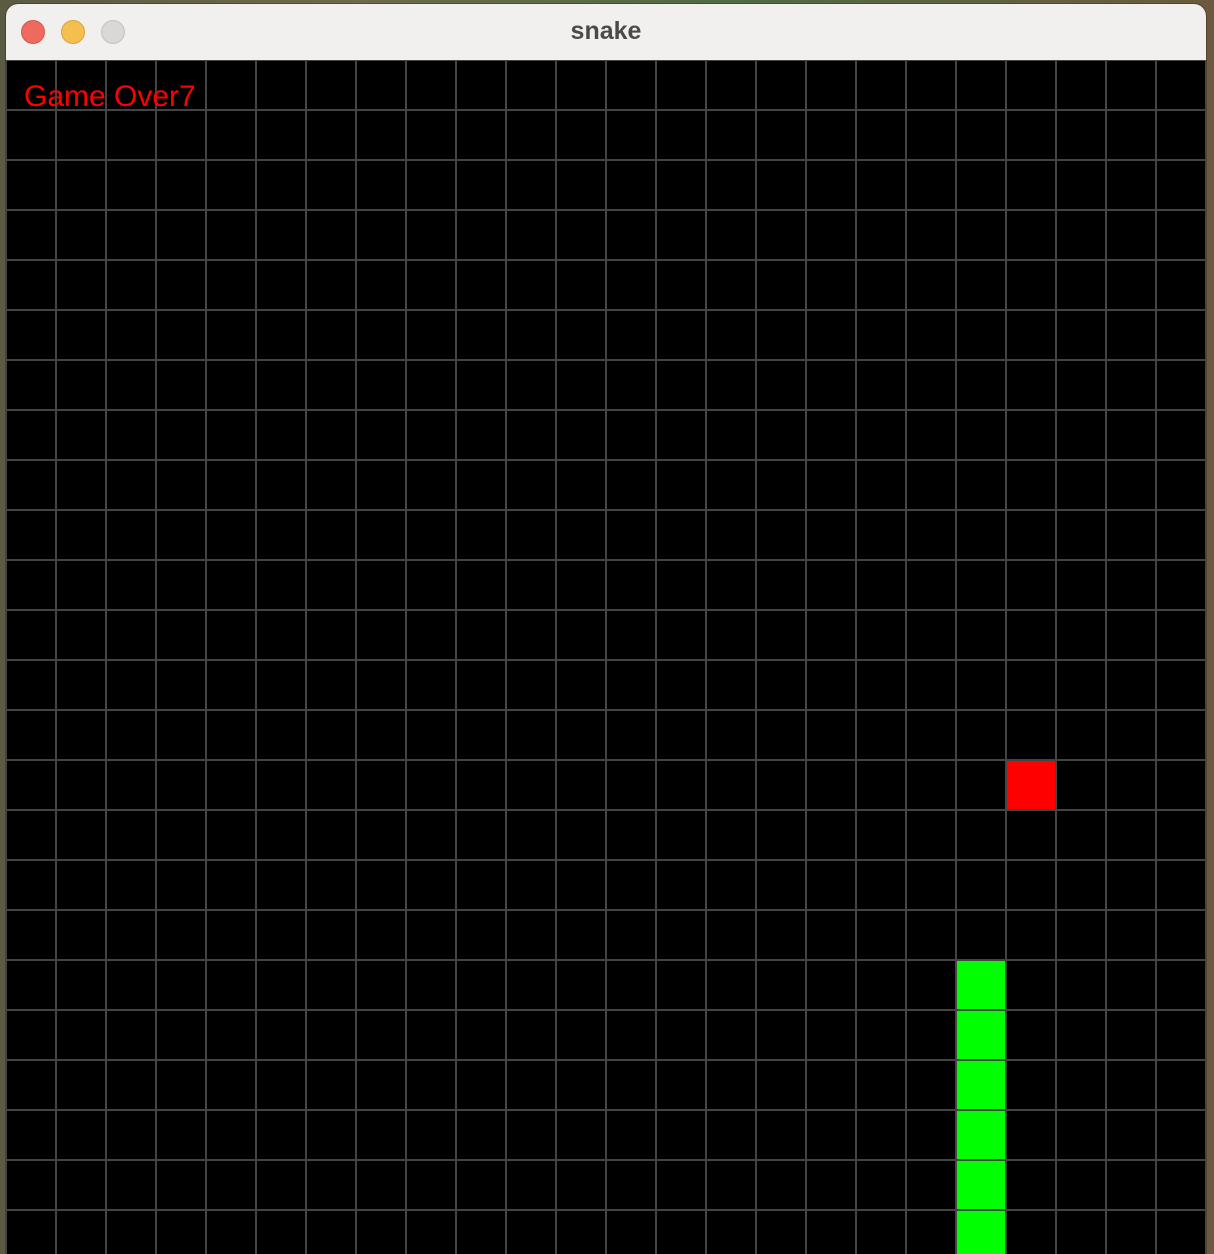 The height and width of the screenshot is (1254, 1214). I want to click on title-bar: snake, so click(606, 32).